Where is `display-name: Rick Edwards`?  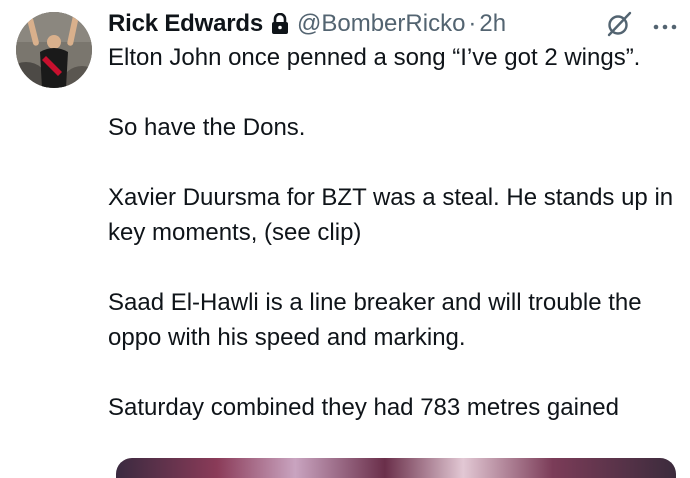
display-name: Rick Edwards is located at coordinates (185, 24).